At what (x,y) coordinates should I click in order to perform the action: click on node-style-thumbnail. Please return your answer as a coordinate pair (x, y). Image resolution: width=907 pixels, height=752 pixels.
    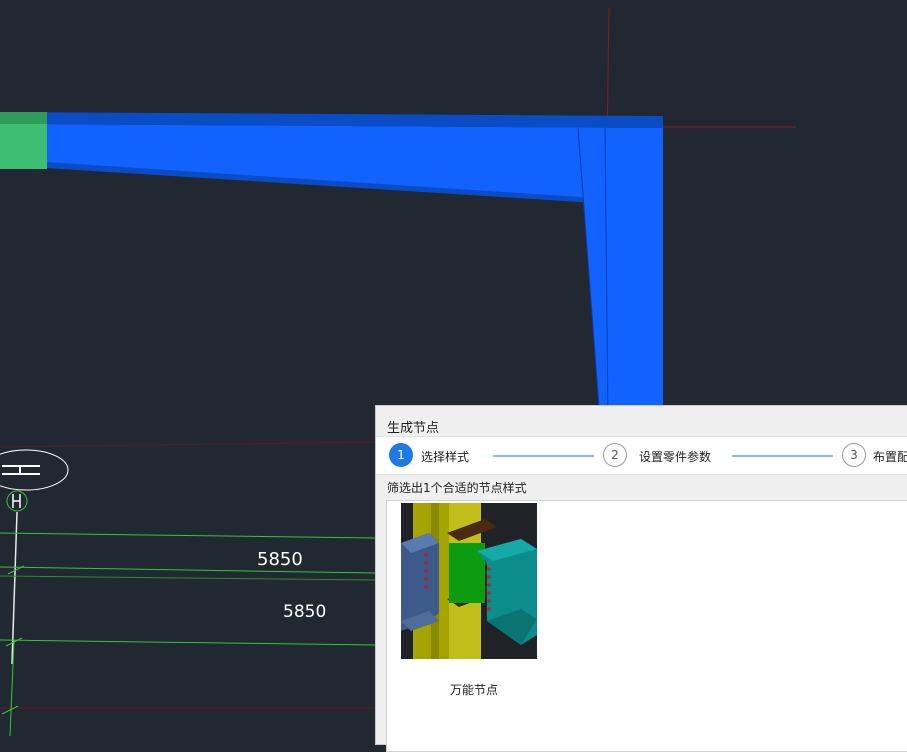
    Looking at the image, I should click on (469, 581).